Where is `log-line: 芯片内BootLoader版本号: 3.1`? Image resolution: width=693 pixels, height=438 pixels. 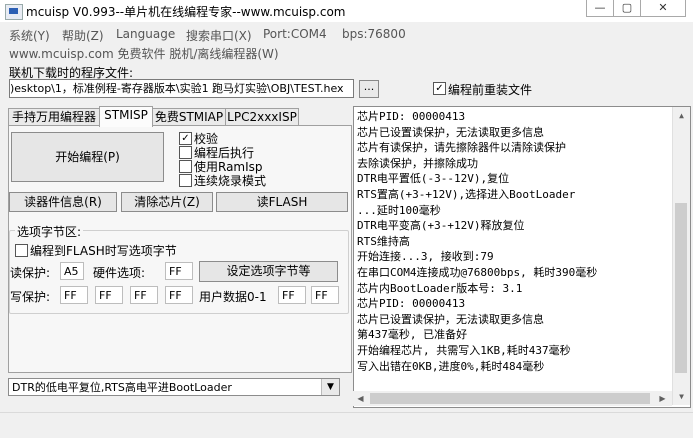 log-line: 芯片内BootLoader版本号: 3.1 is located at coordinates (440, 288).